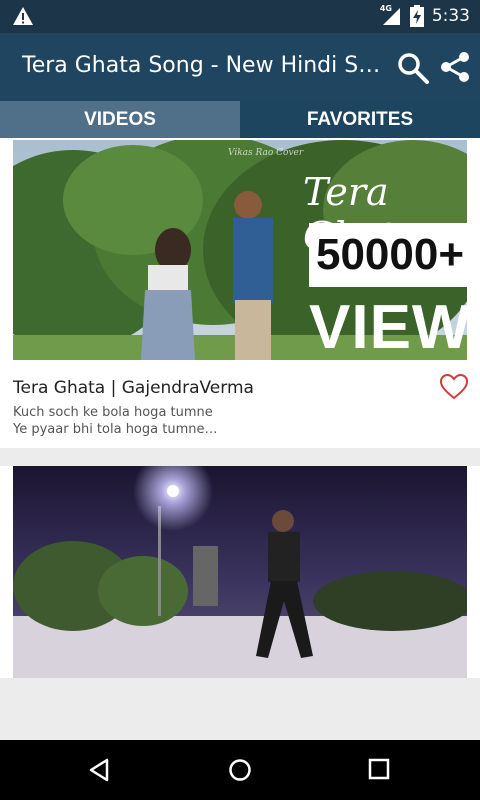 The height and width of the screenshot is (800, 480). I want to click on warning-icon, so click(23, 16).